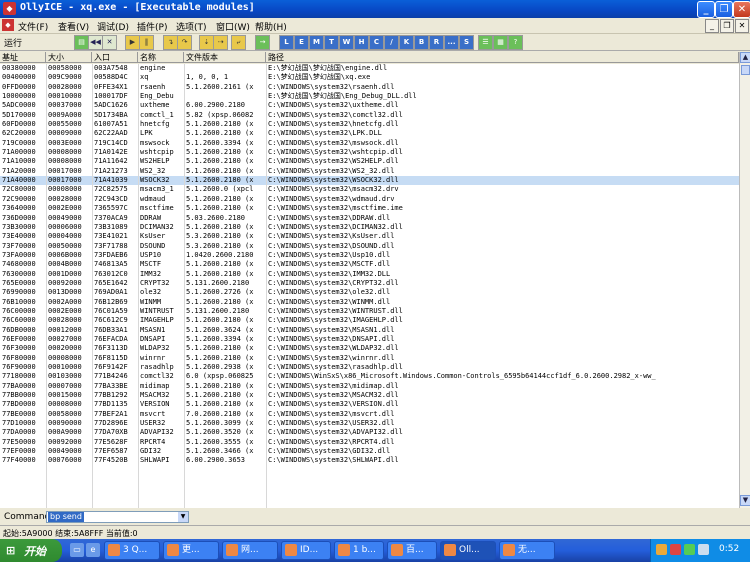 Image resolution: width=750 pixels, height=562 pixels. I want to click on patches-window-button: /, so click(391, 42).